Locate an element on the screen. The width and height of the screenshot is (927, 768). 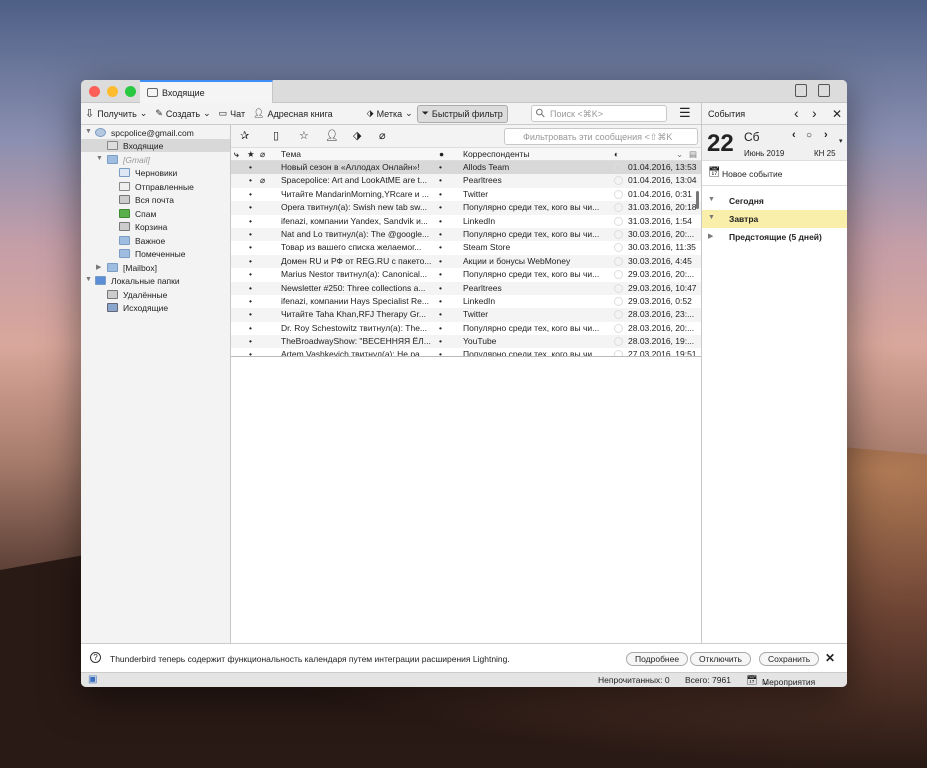
folder-mailbox: [Mailbox] is located at coordinates (132, 267).